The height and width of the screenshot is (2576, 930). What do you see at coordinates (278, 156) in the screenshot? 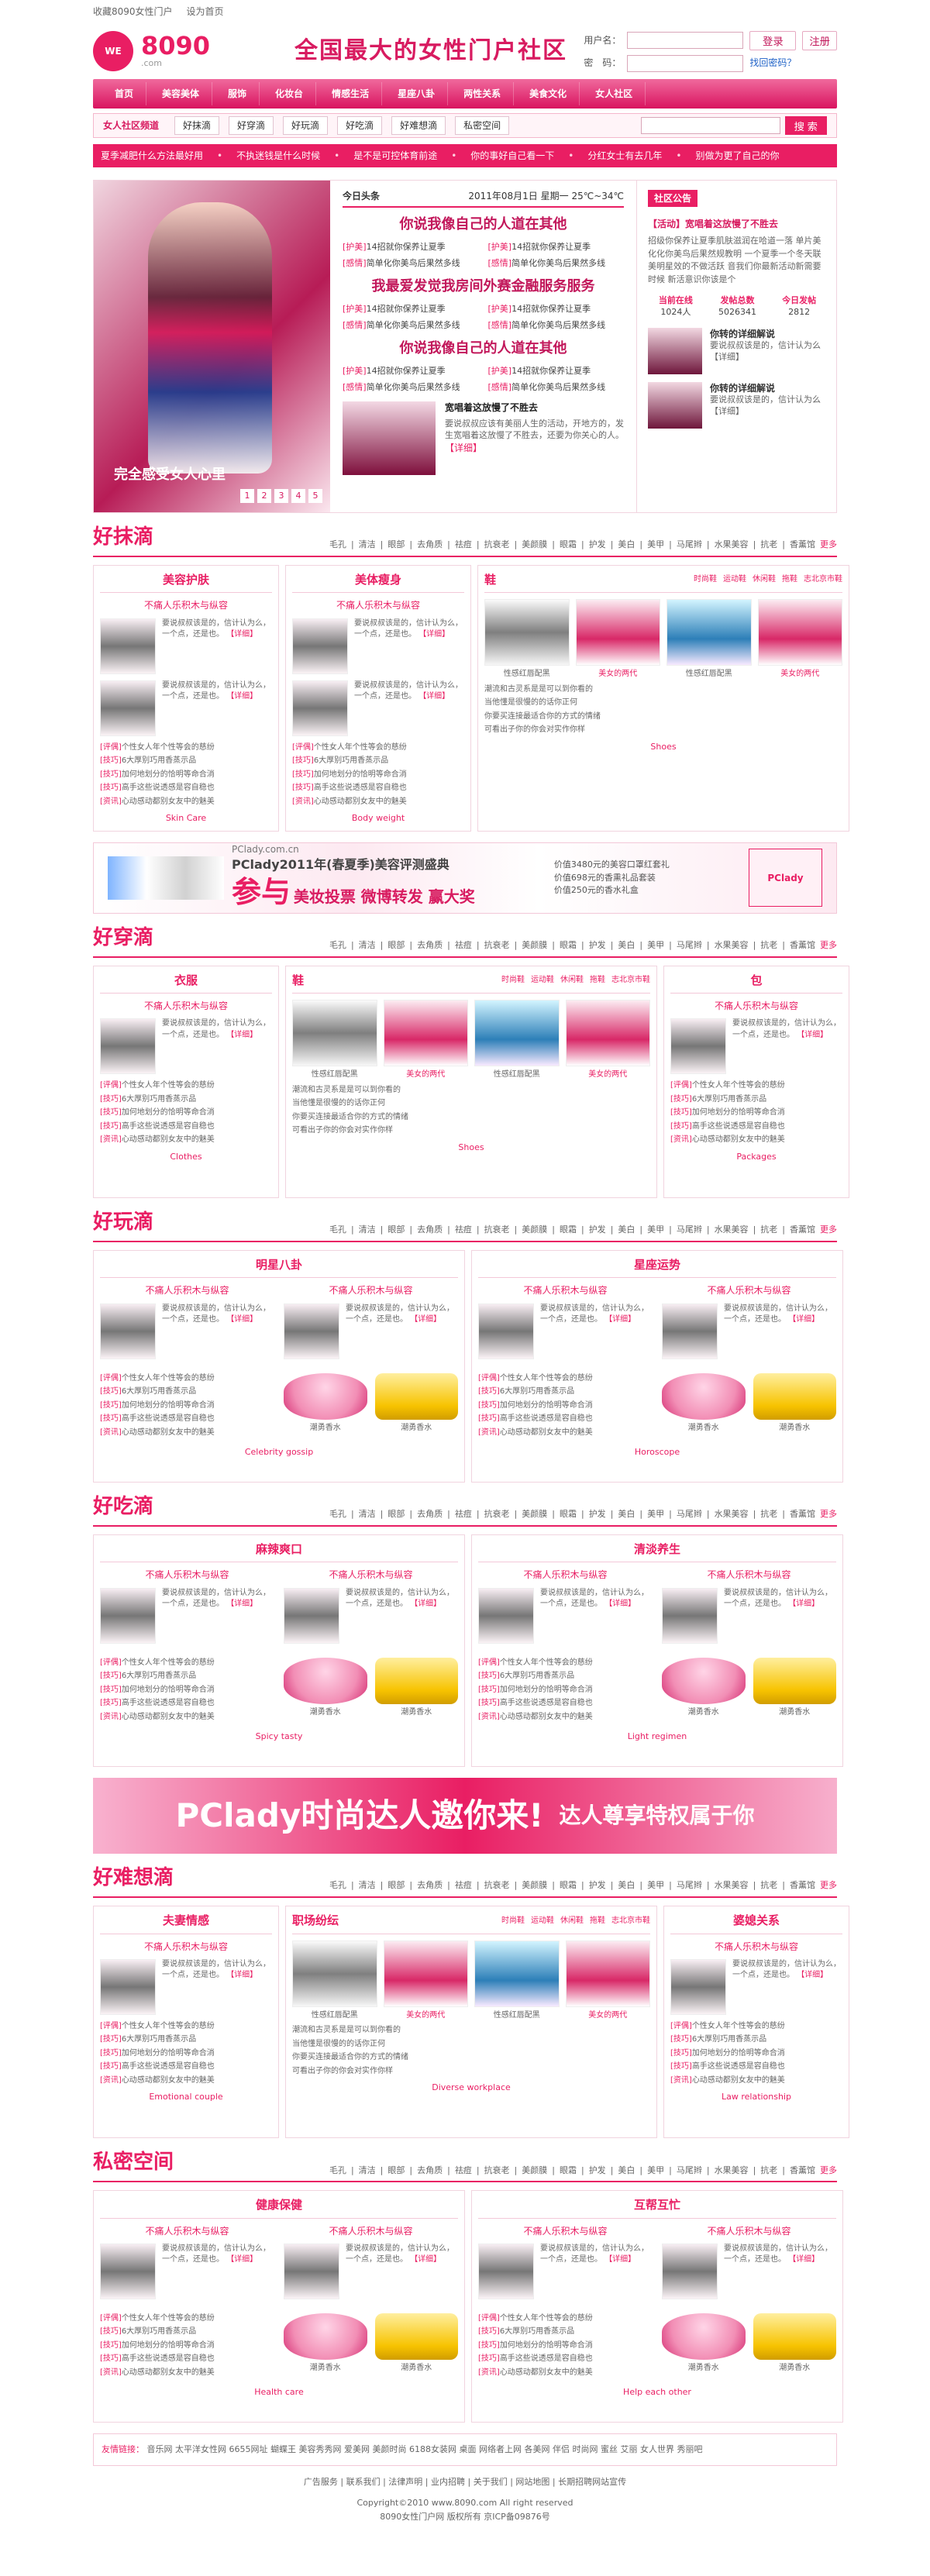
I see `ticker-item: 不执迷钱是什么时候` at bounding box center [278, 156].